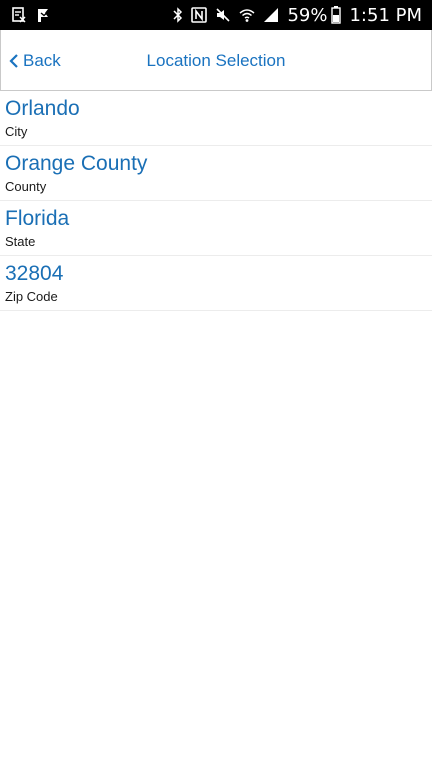 The image size is (432, 768). What do you see at coordinates (31, 296) in the screenshot?
I see `location-type: Zip Code` at bounding box center [31, 296].